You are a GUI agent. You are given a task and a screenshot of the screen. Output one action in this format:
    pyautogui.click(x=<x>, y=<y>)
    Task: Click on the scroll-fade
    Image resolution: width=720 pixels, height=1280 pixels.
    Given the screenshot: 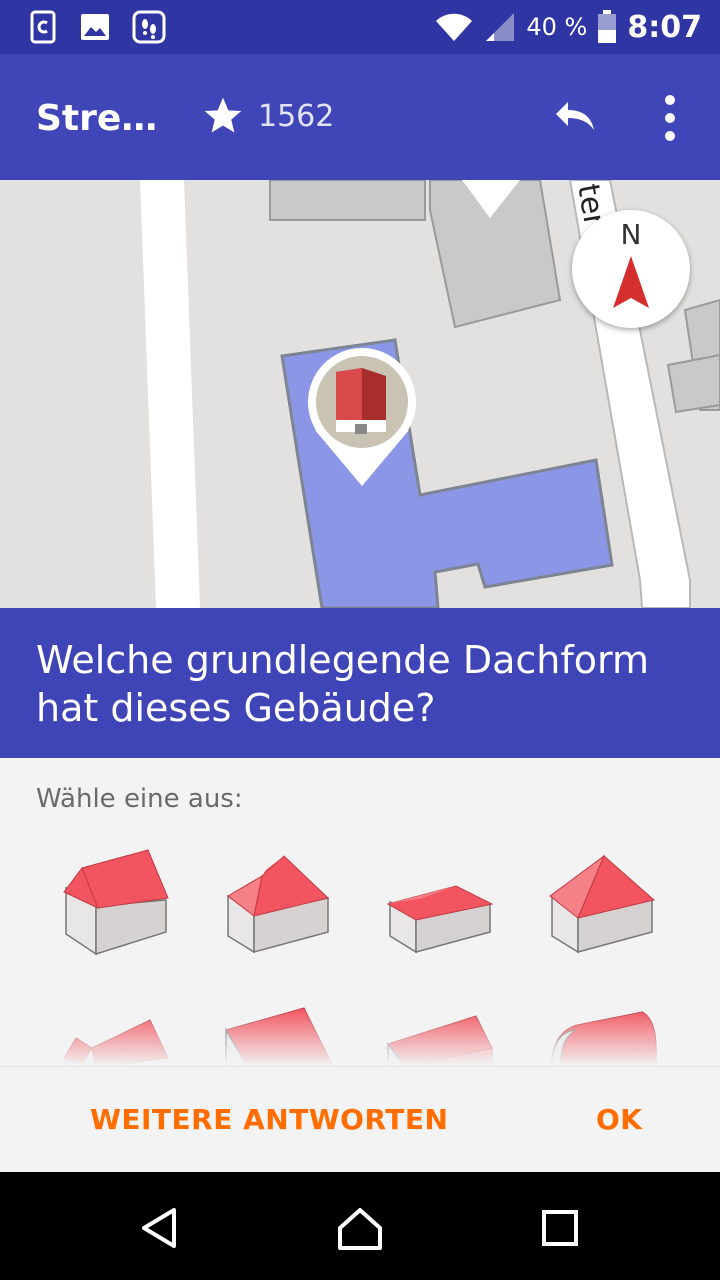 What is the action you would take?
    pyautogui.click(x=360, y=1037)
    